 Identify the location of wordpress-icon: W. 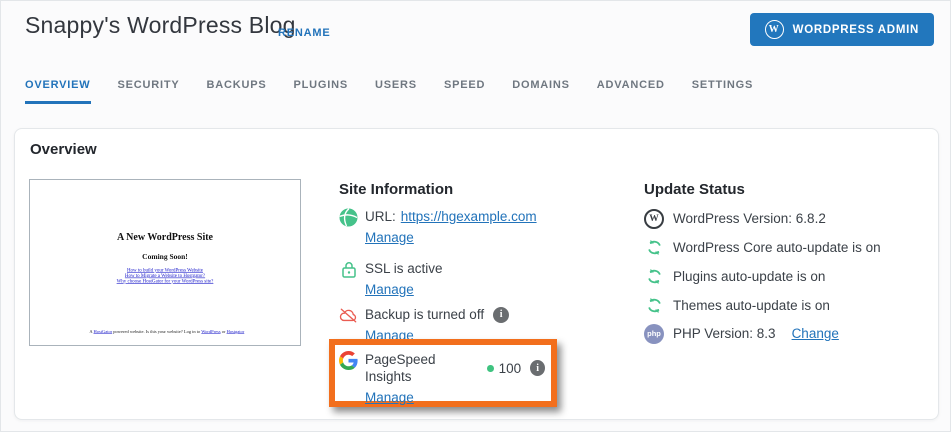
(774, 29).